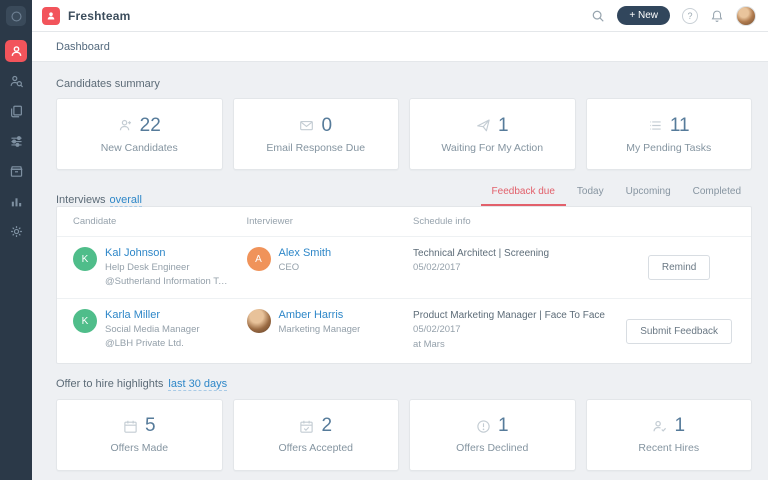 The height and width of the screenshot is (480, 768). Describe the element at coordinates (125, 200) in the screenshot. I see `interviews-scope-filter: overall` at that location.